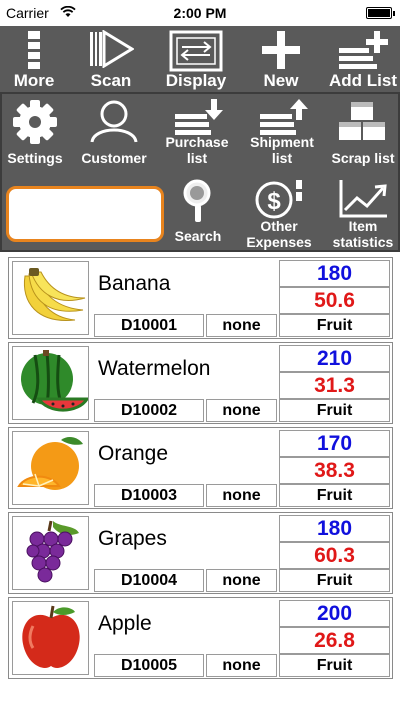 The height and width of the screenshot is (710, 400). Describe the element at coordinates (200, 638) in the screenshot. I see `list-item: Apple 200 26.8 D10005 none Fruit` at that location.